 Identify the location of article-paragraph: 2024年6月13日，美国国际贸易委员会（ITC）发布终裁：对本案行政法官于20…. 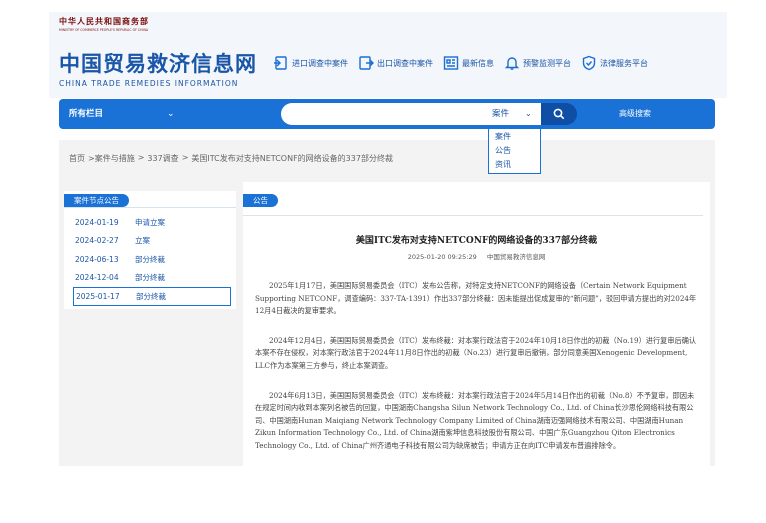
(475, 420).